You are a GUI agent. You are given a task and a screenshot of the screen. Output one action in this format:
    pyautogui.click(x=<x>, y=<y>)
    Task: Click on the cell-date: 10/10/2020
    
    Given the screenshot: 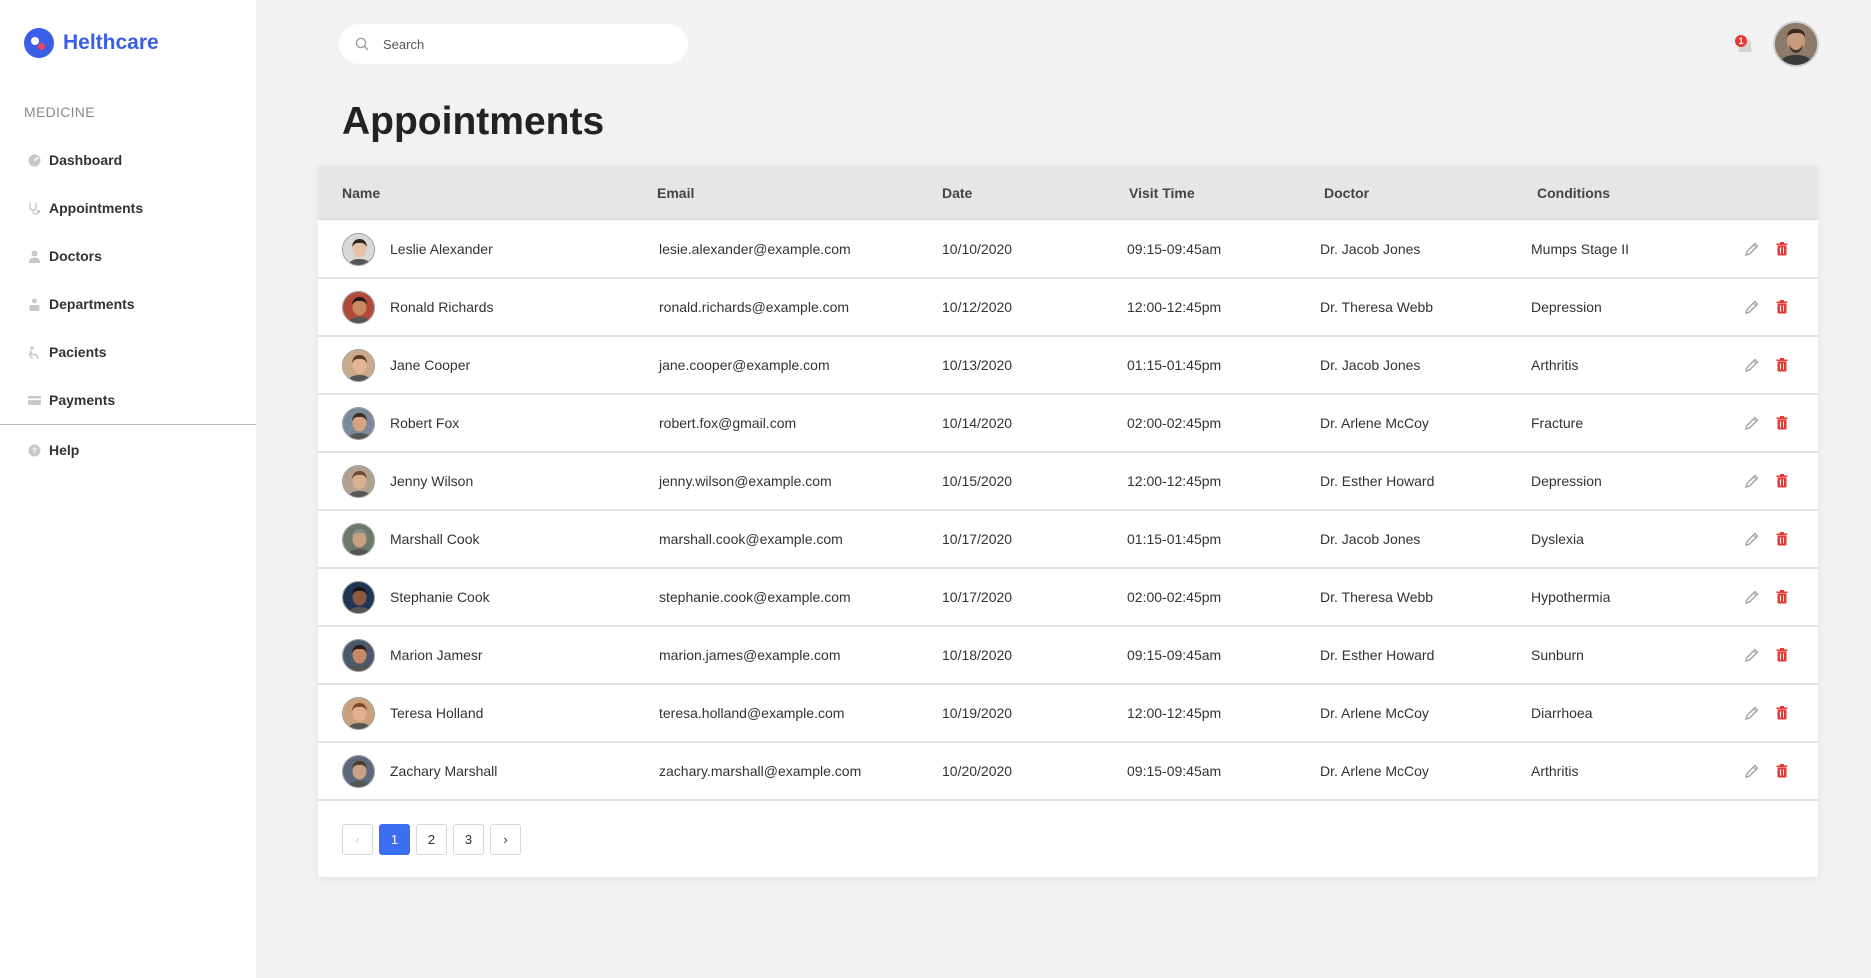 What is the action you would take?
    pyautogui.click(x=977, y=249)
    